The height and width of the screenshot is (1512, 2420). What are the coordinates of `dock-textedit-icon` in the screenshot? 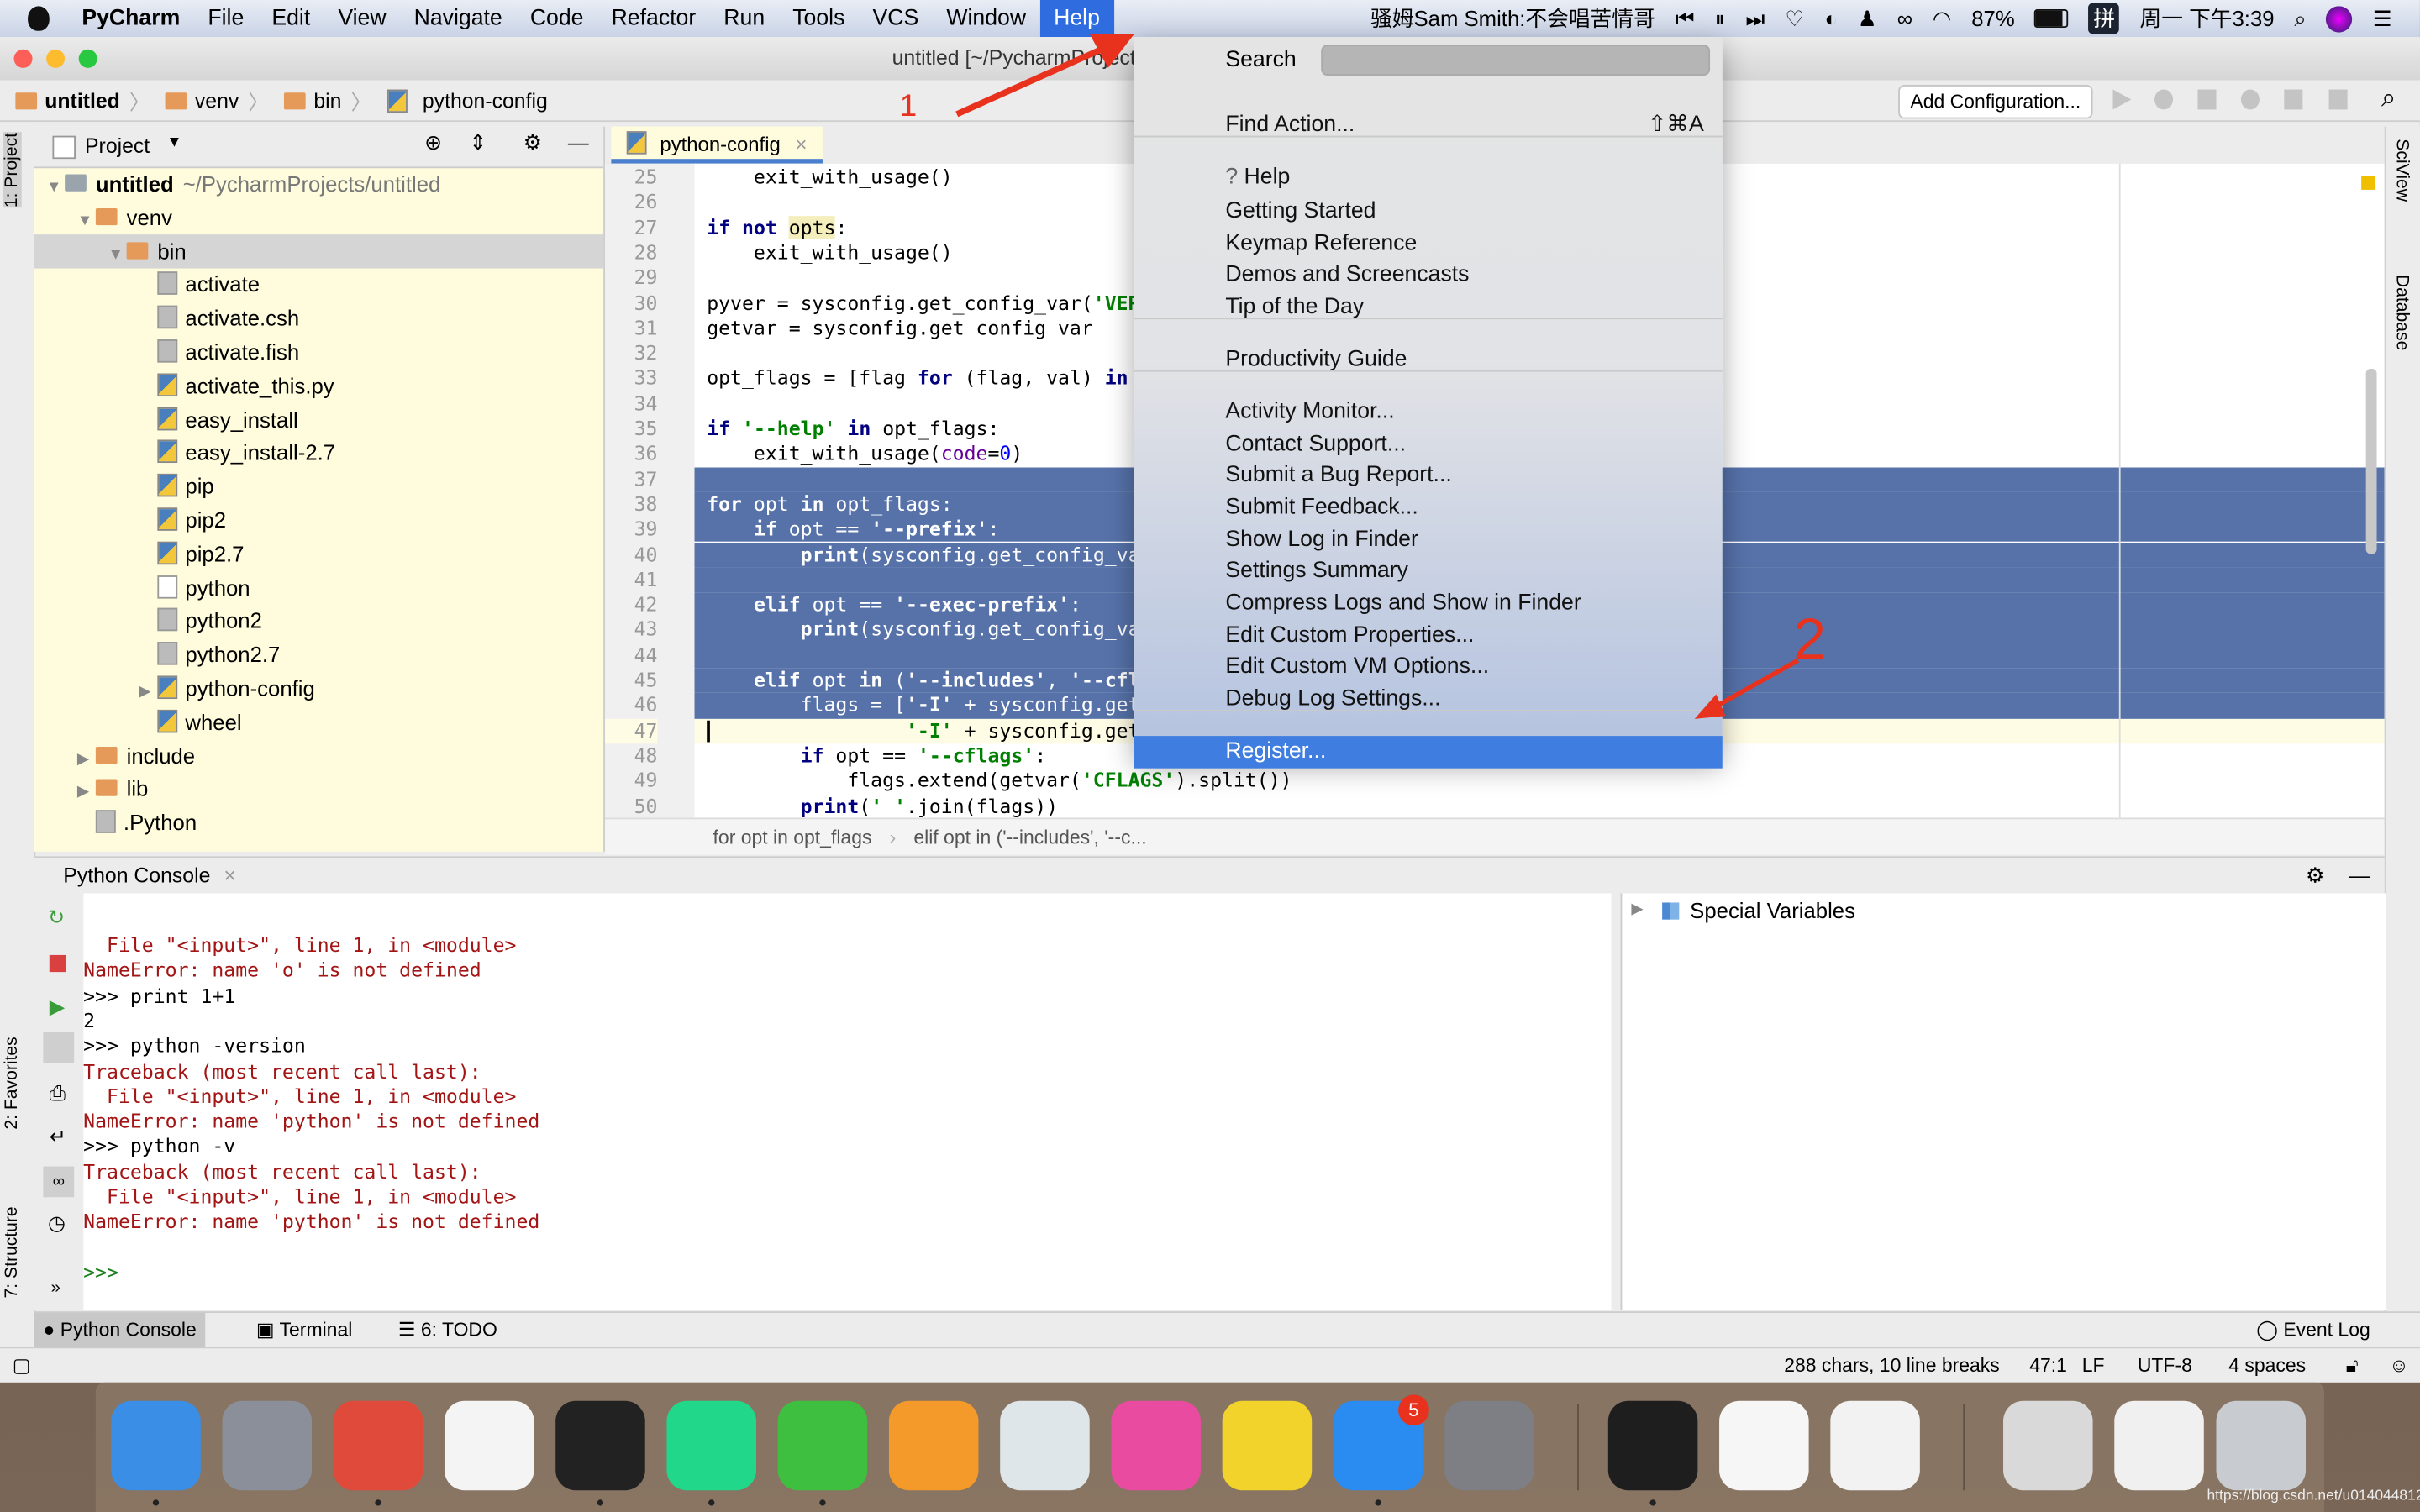 It's located at (1875, 1445).